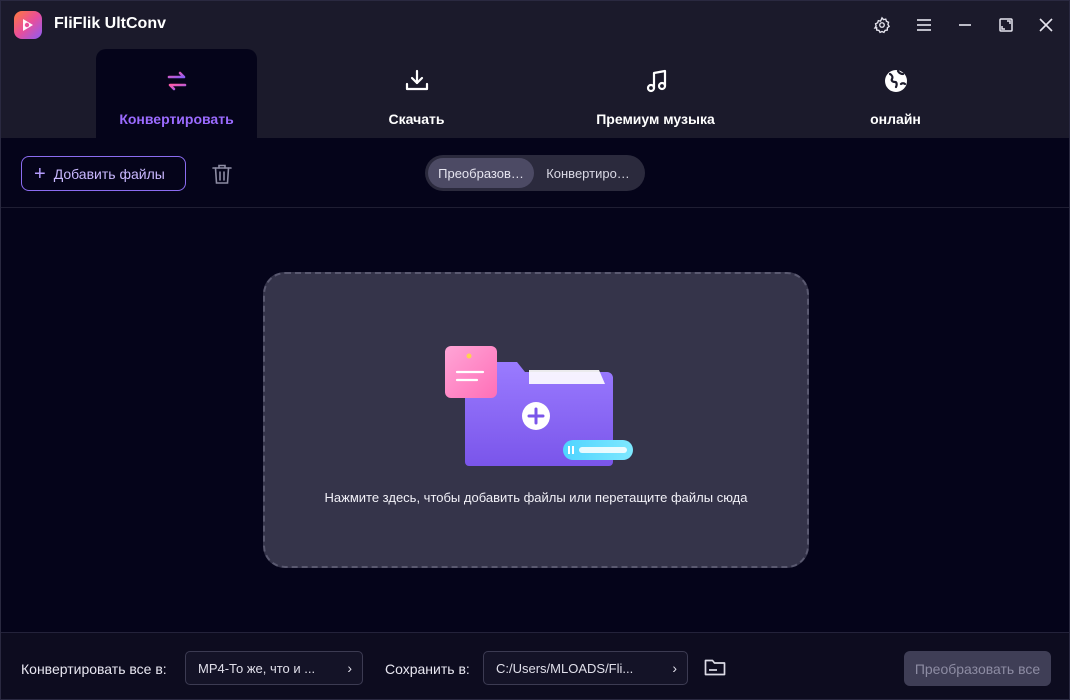 This screenshot has width=1070, height=700. I want to click on convert-all-button: Преобразовать все, so click(977, 668).